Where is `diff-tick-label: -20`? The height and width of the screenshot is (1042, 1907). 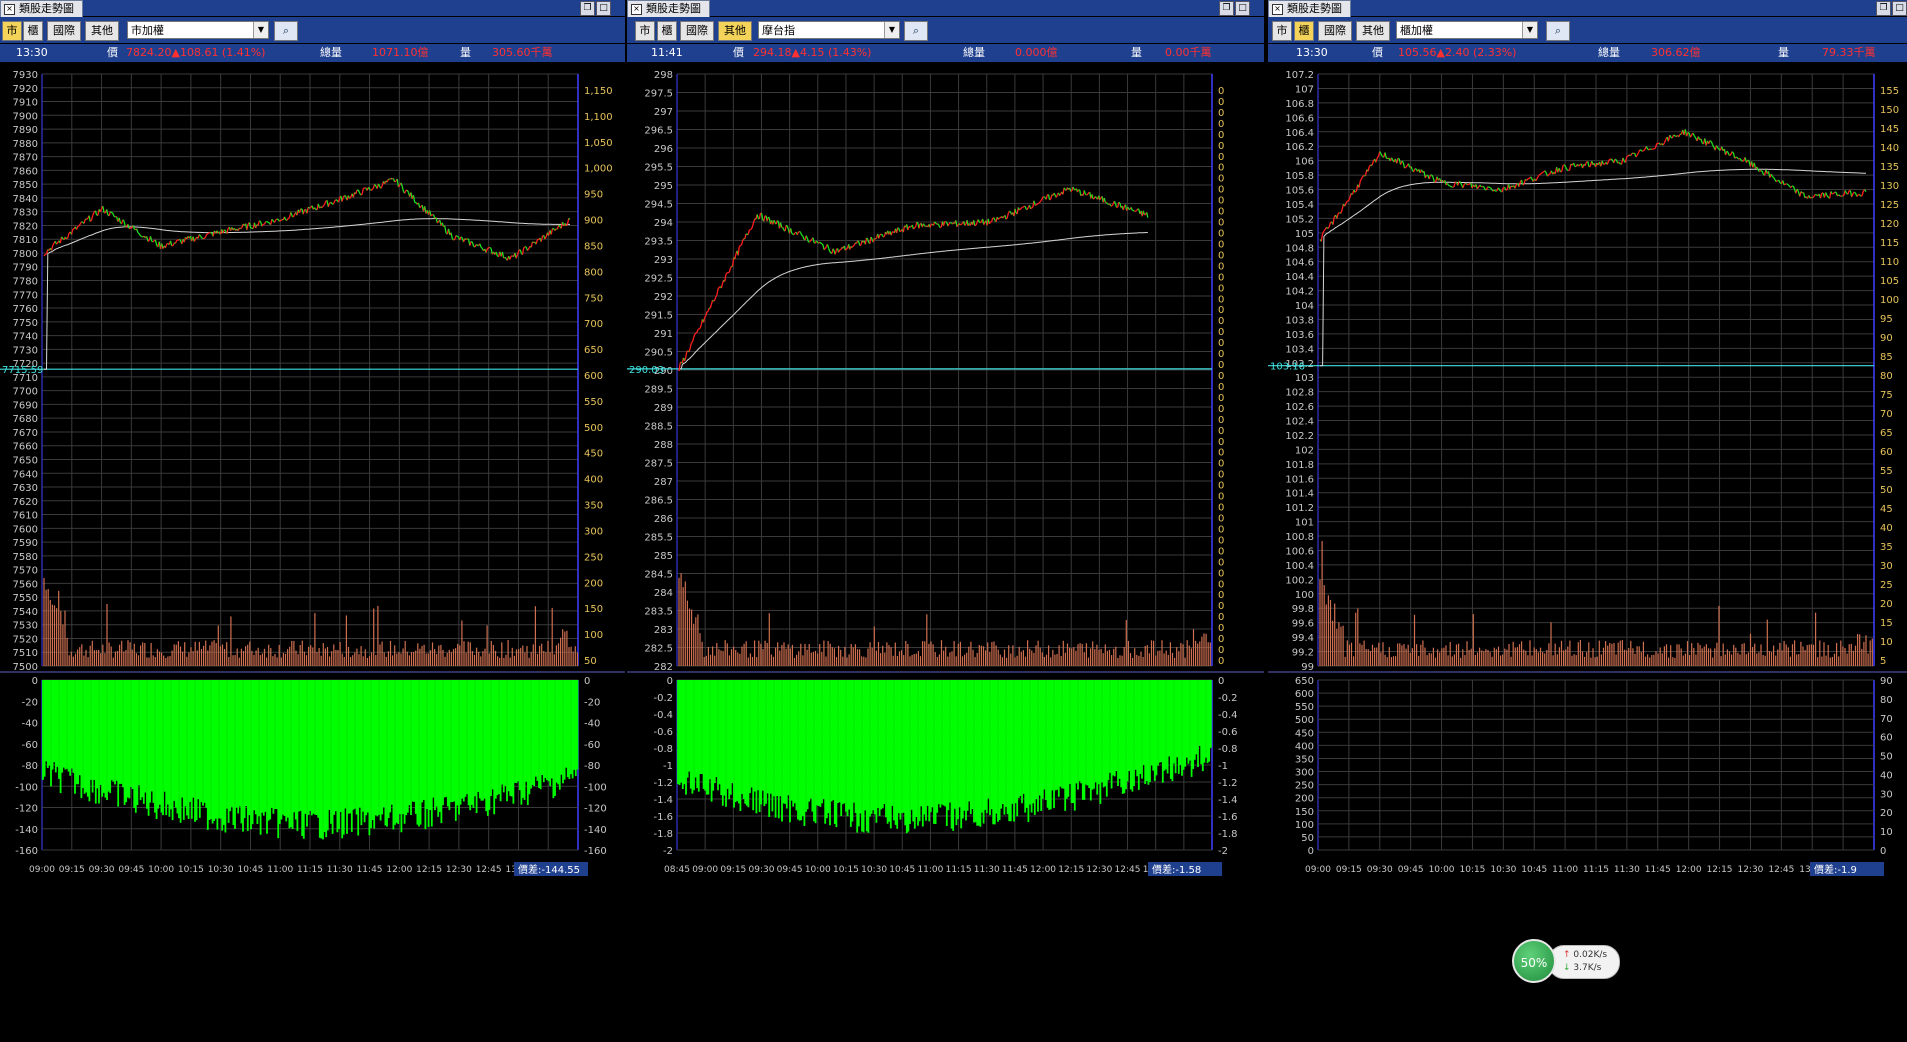 diff-tick-label: -20 is located at coordinates (30, 702).